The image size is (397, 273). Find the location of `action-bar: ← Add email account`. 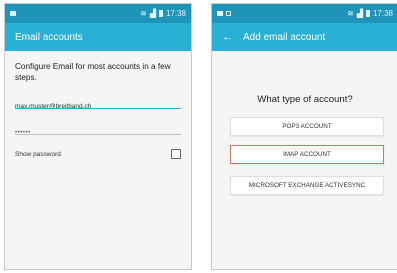

action-bar: ← Add email account is located at coordinates (304, 37).